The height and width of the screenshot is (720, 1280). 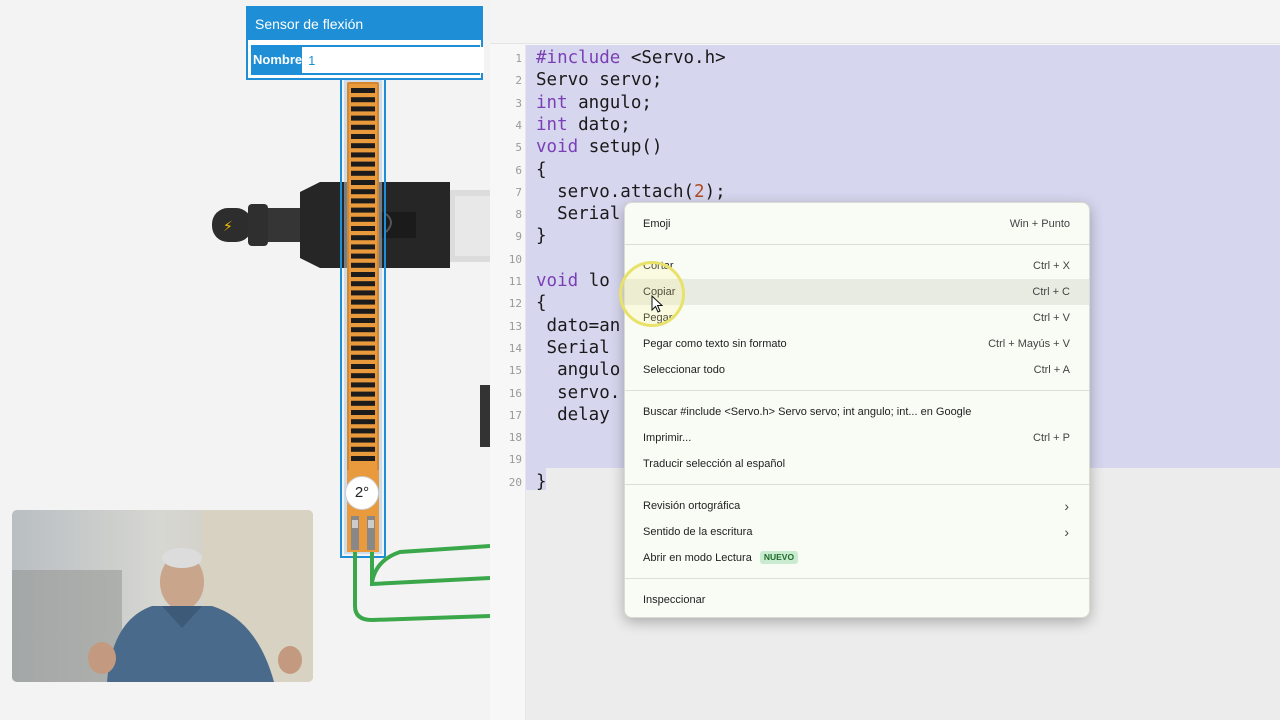 I want to click on menu-item-copiar: Copiar Ctrl + C, so click(x=857, y=292).